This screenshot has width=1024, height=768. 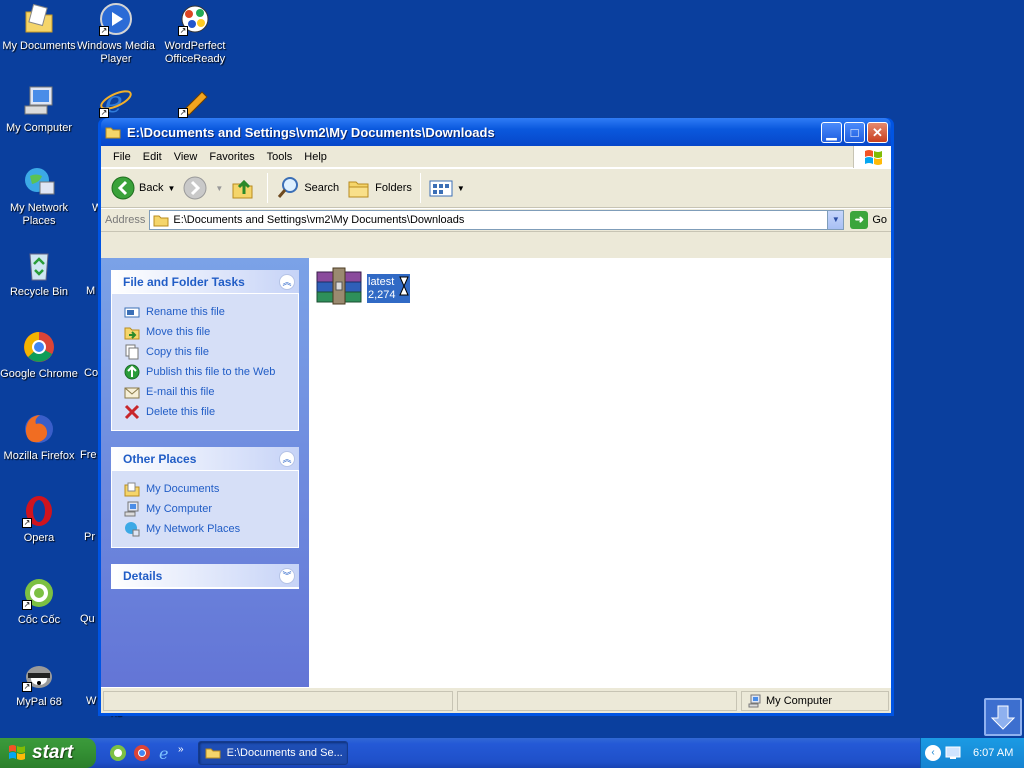 What do you see at coordinates (184, 281) in the screenshot?
I see `panel-title: File and Folder Tasks` at bounding box center [184, 281].